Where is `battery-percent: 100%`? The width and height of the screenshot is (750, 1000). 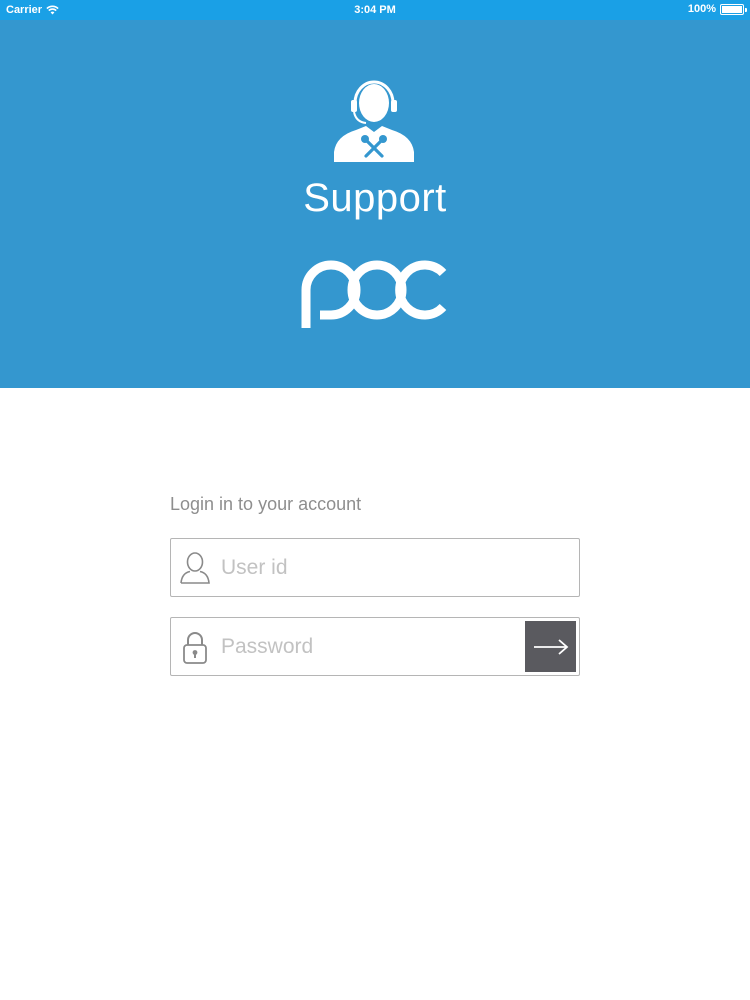 battery-percent: 100% is located at coordinates (701, 9).